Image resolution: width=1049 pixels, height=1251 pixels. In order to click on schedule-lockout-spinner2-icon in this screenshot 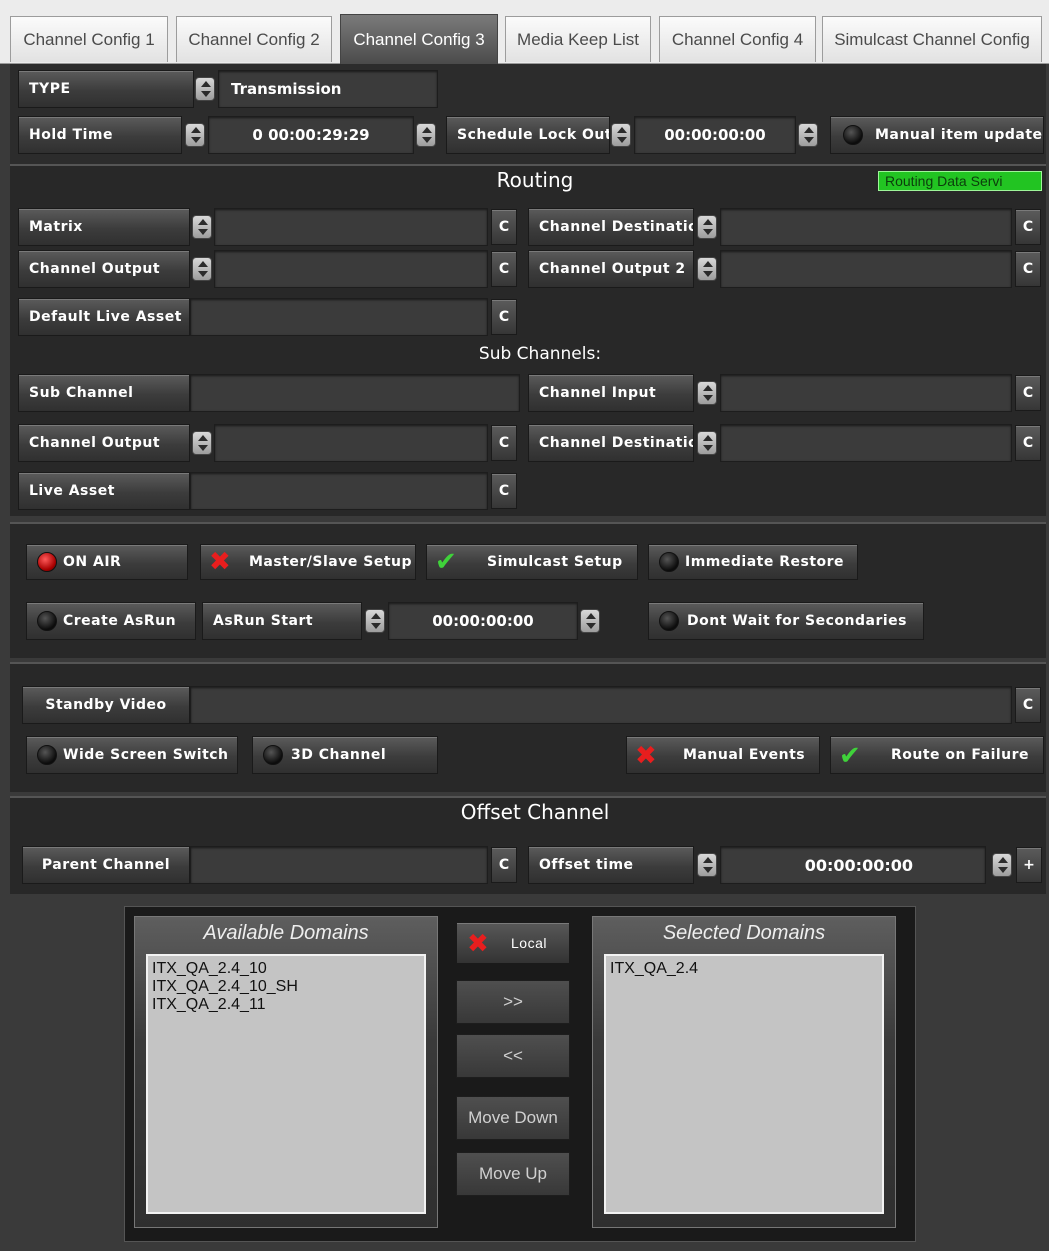, I will do `click(808, 135)`.